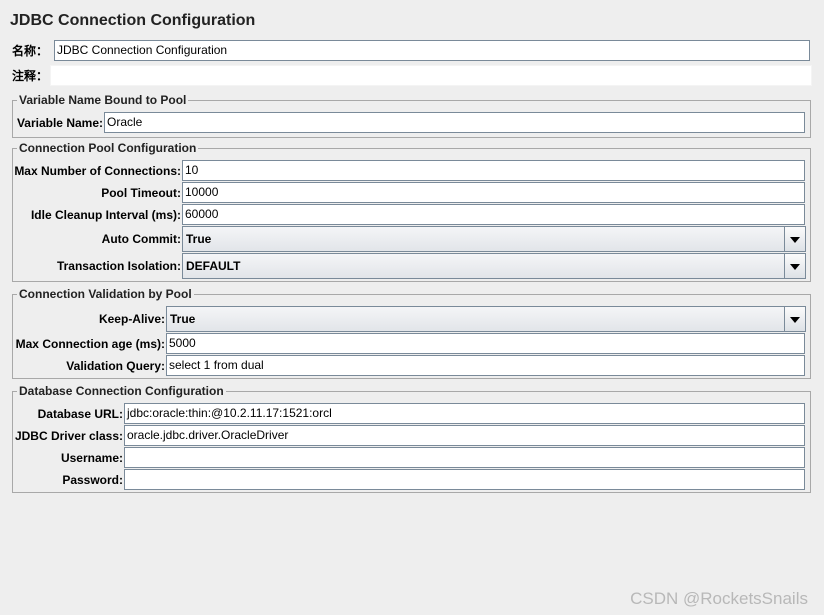 This screenshot has height=615, width=824. What do you see at coordinates (108, 148) in the screenshot?
I see `connection-pool-group-legend: Connection Pool Configuration` at bounding box center [108, 148].